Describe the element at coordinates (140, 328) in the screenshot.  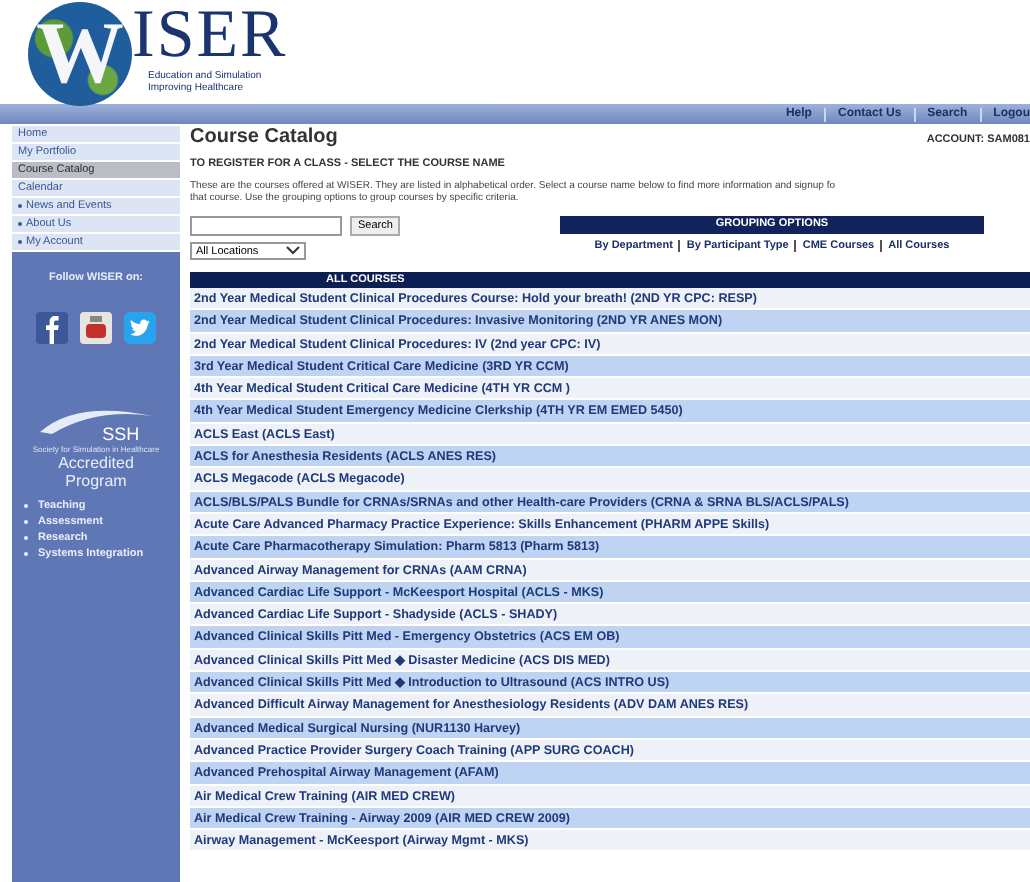
I see `twitter-icon` at that location.